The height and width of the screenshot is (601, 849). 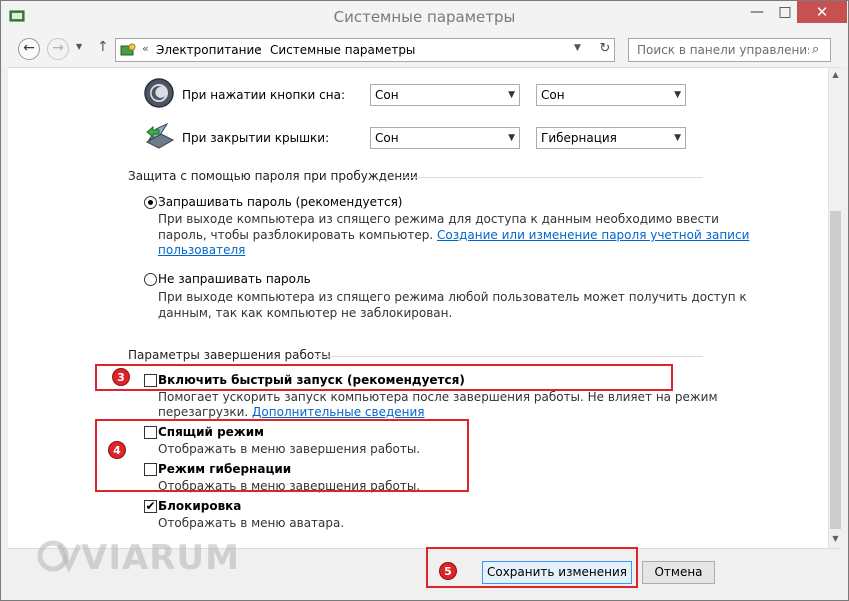 I want to click on window-title: Системные параметры, so click(x=424, y=17).